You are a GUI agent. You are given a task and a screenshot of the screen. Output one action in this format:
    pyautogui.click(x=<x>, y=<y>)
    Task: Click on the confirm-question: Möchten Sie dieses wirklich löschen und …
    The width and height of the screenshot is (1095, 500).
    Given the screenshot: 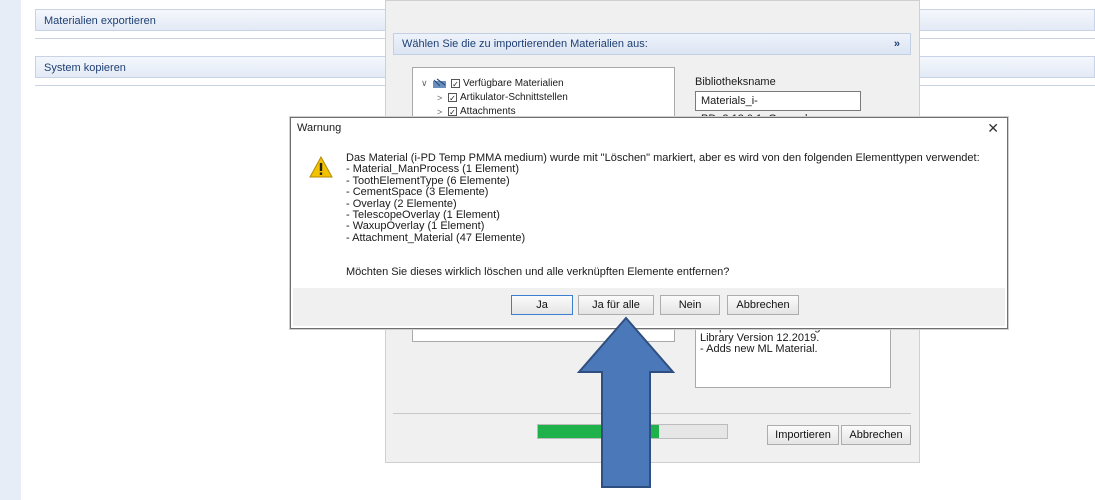 What is the action you would take?
    pyautogui.click(x=538, y=272)
    